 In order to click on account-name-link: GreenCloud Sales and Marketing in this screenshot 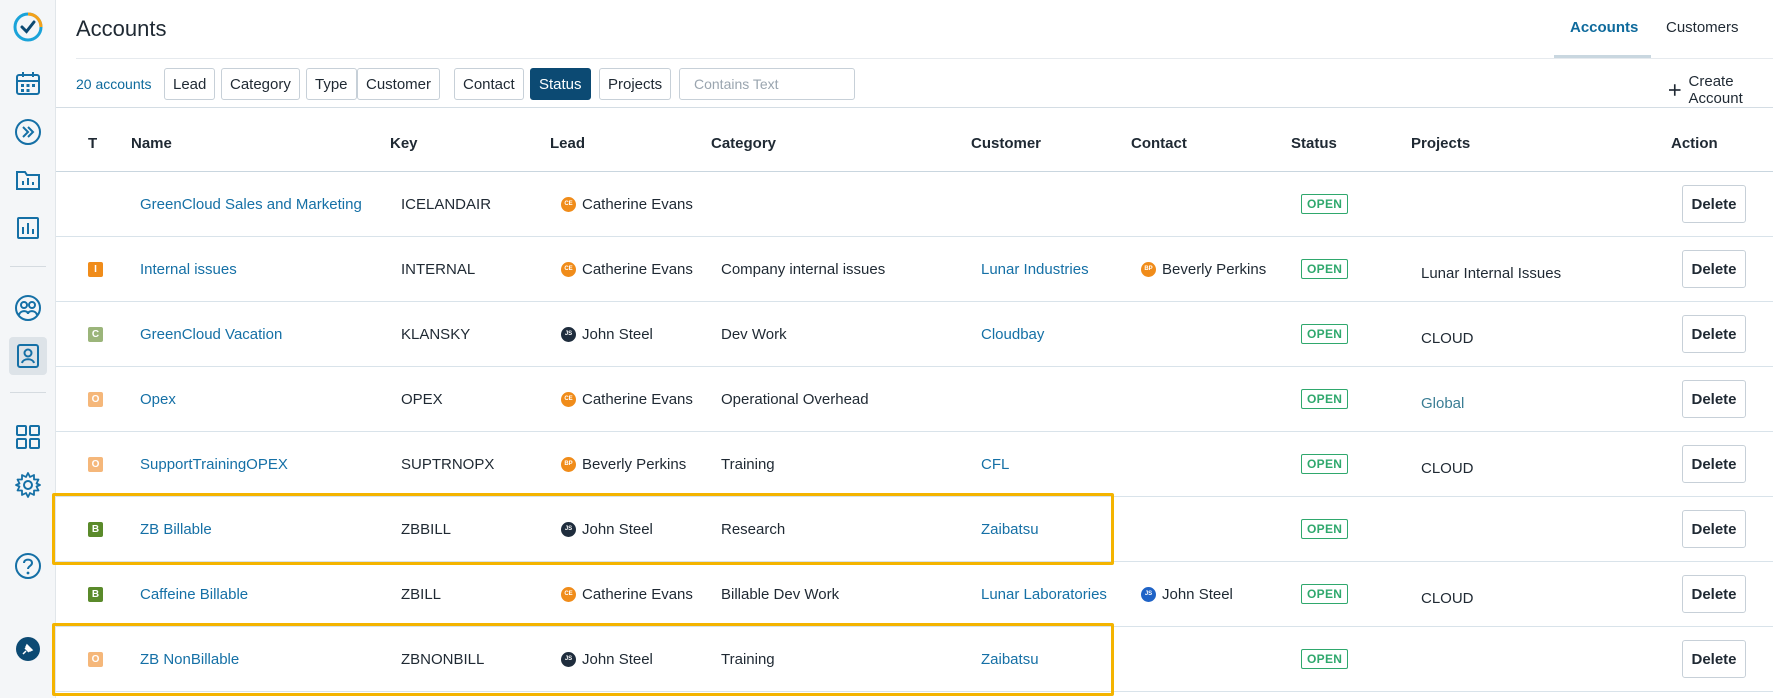, I will do `click(251, 204)`.